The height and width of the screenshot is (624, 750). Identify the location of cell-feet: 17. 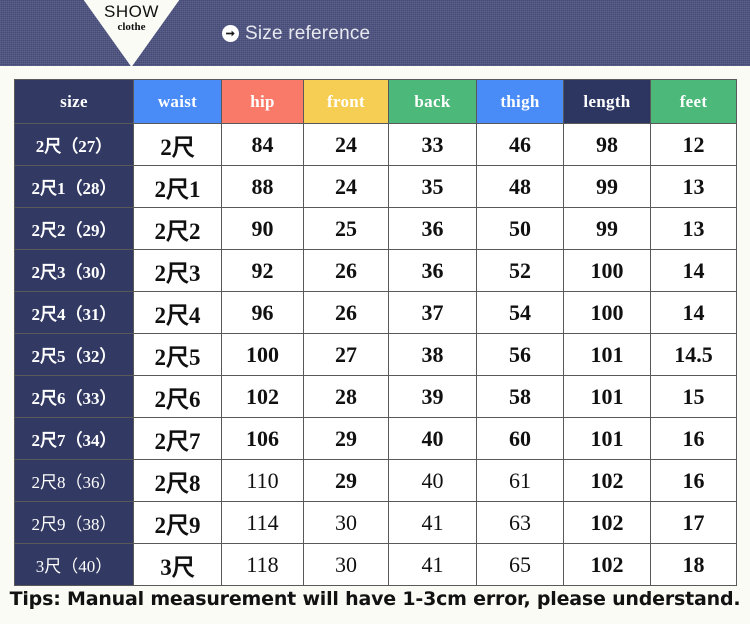
(693, 522).